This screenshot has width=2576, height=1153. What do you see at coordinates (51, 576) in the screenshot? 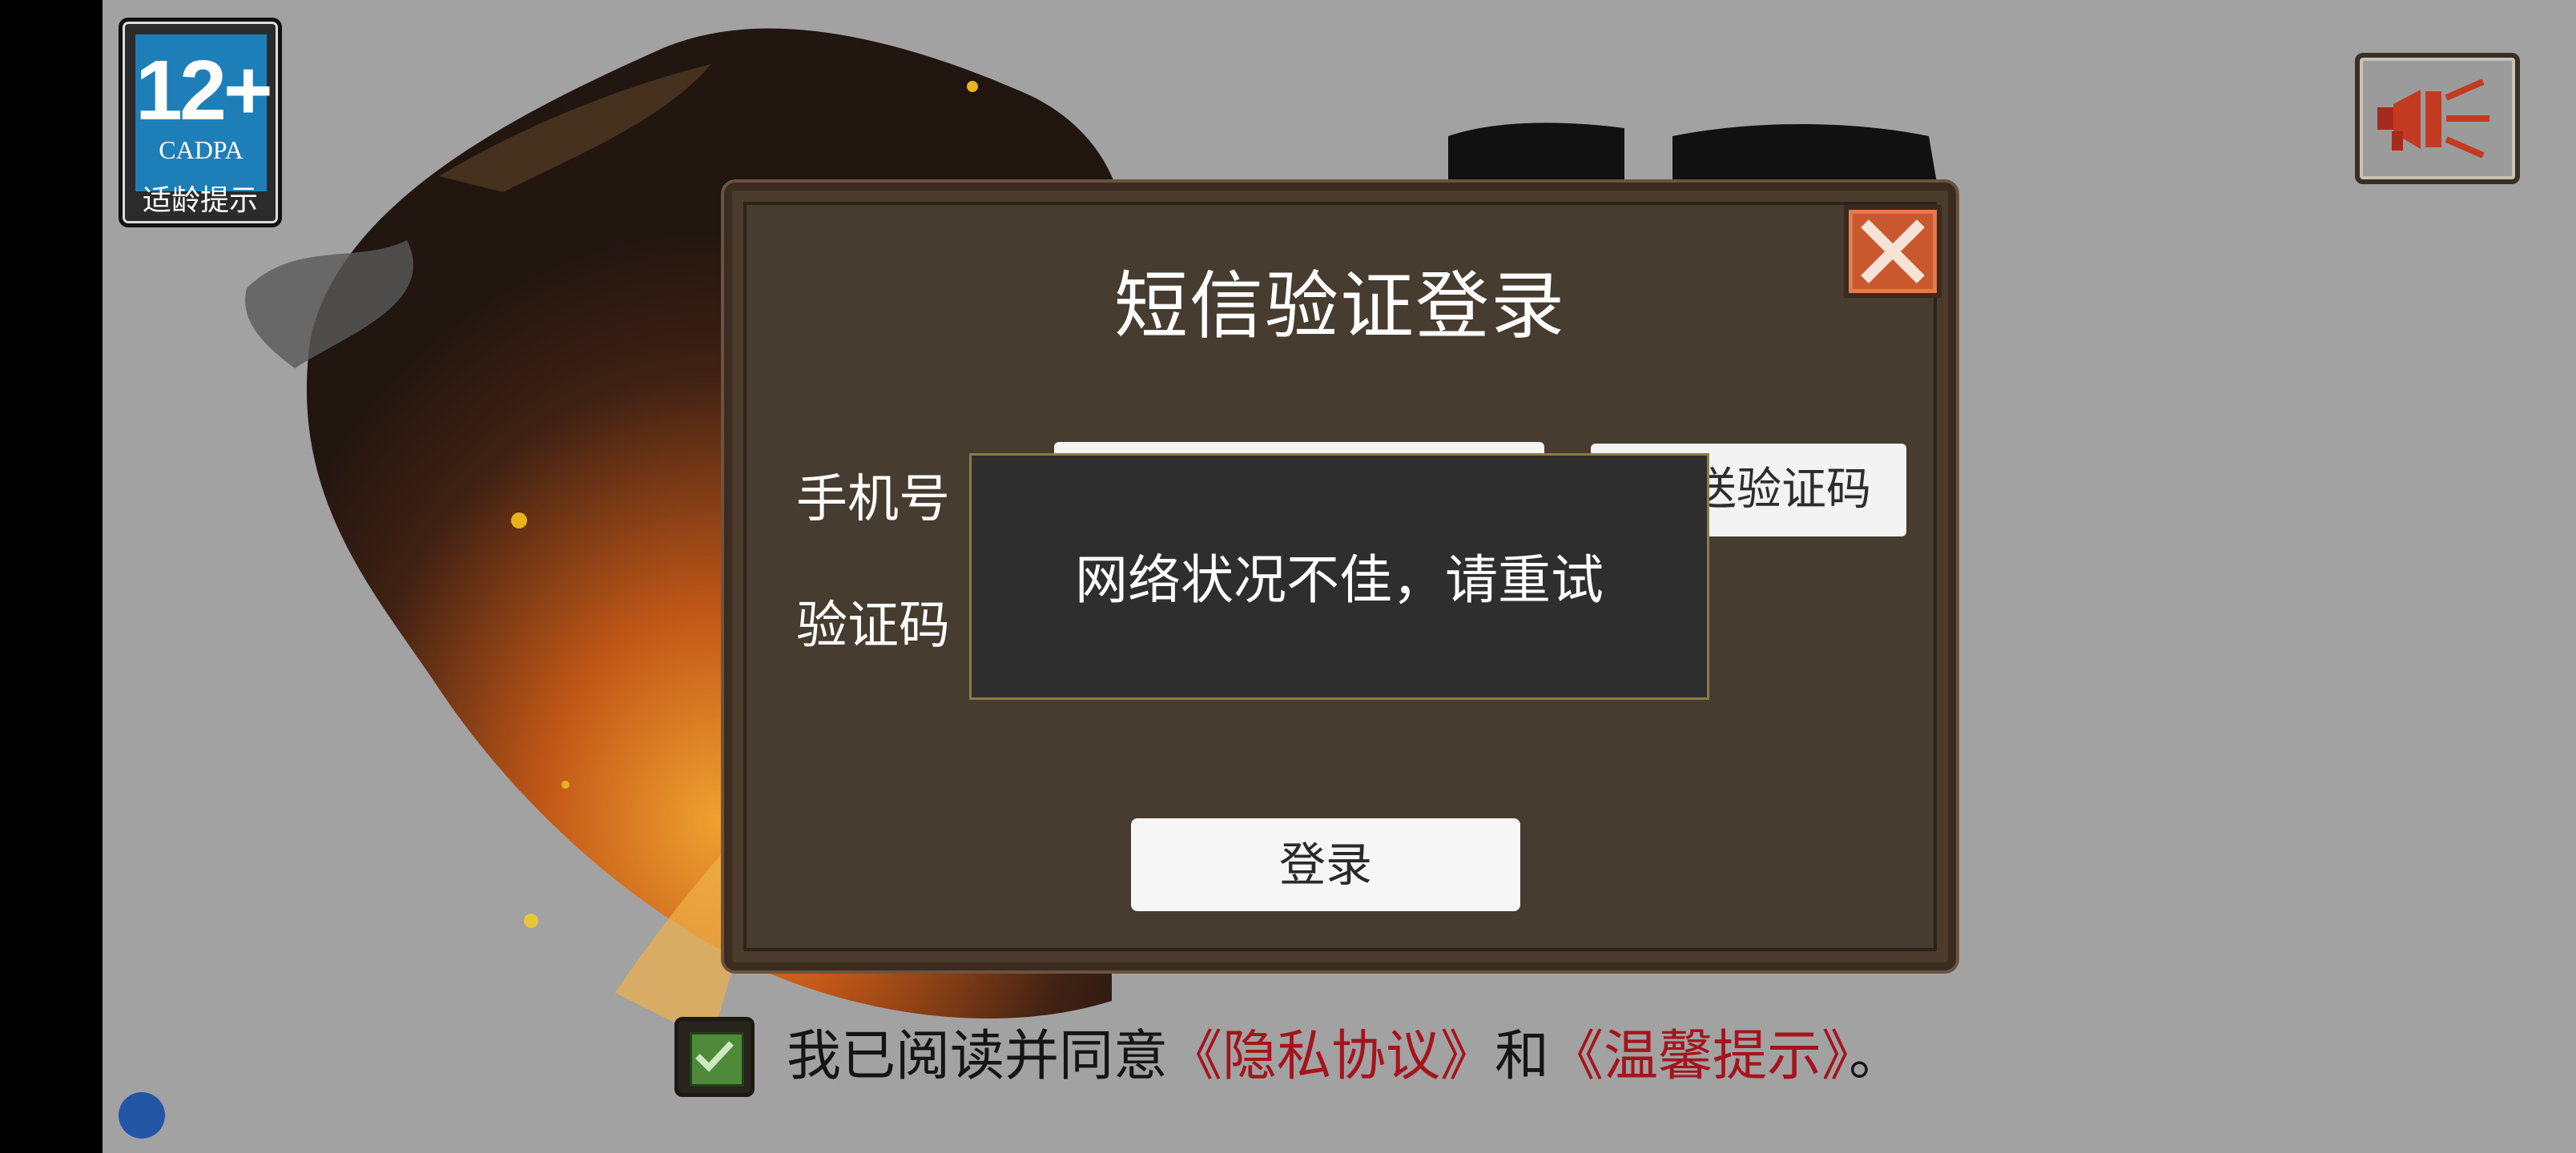
I see `left-black-bar` at bounding box center [51, 576].